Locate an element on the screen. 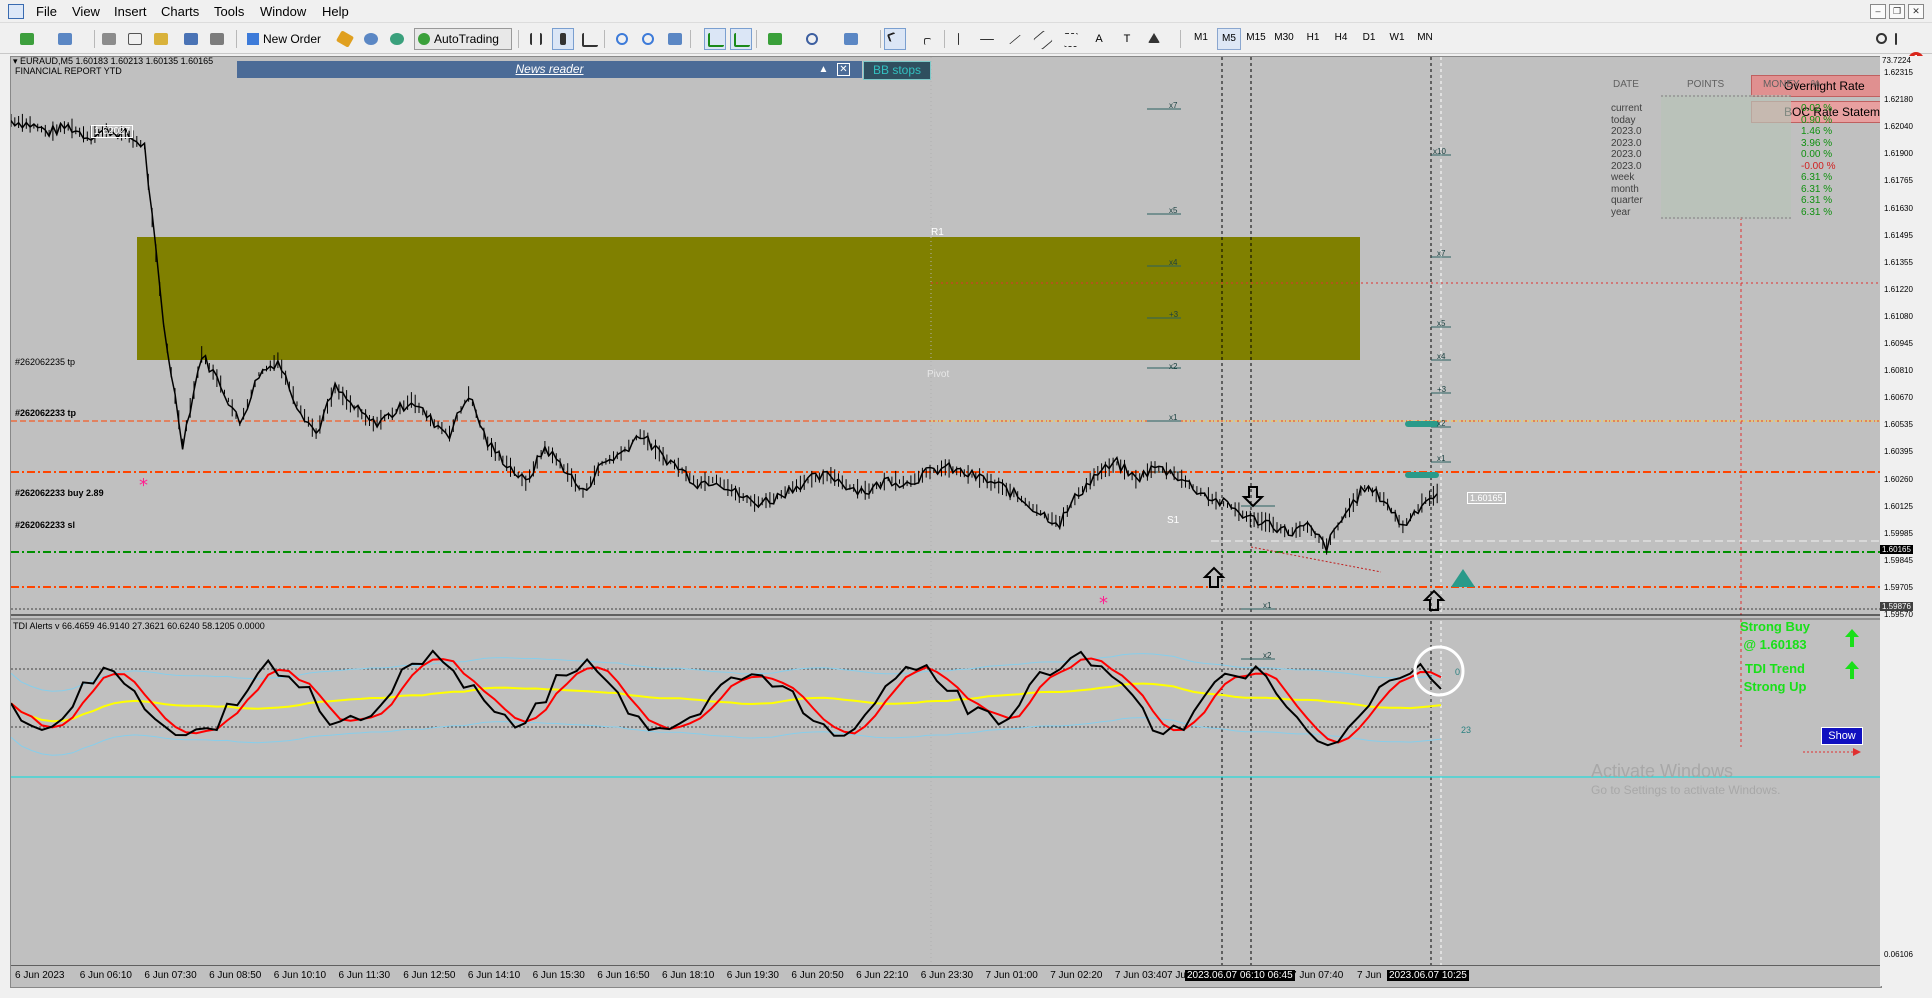  strong-buy-text: Strong Buy is located at coordinates (1775, 626).